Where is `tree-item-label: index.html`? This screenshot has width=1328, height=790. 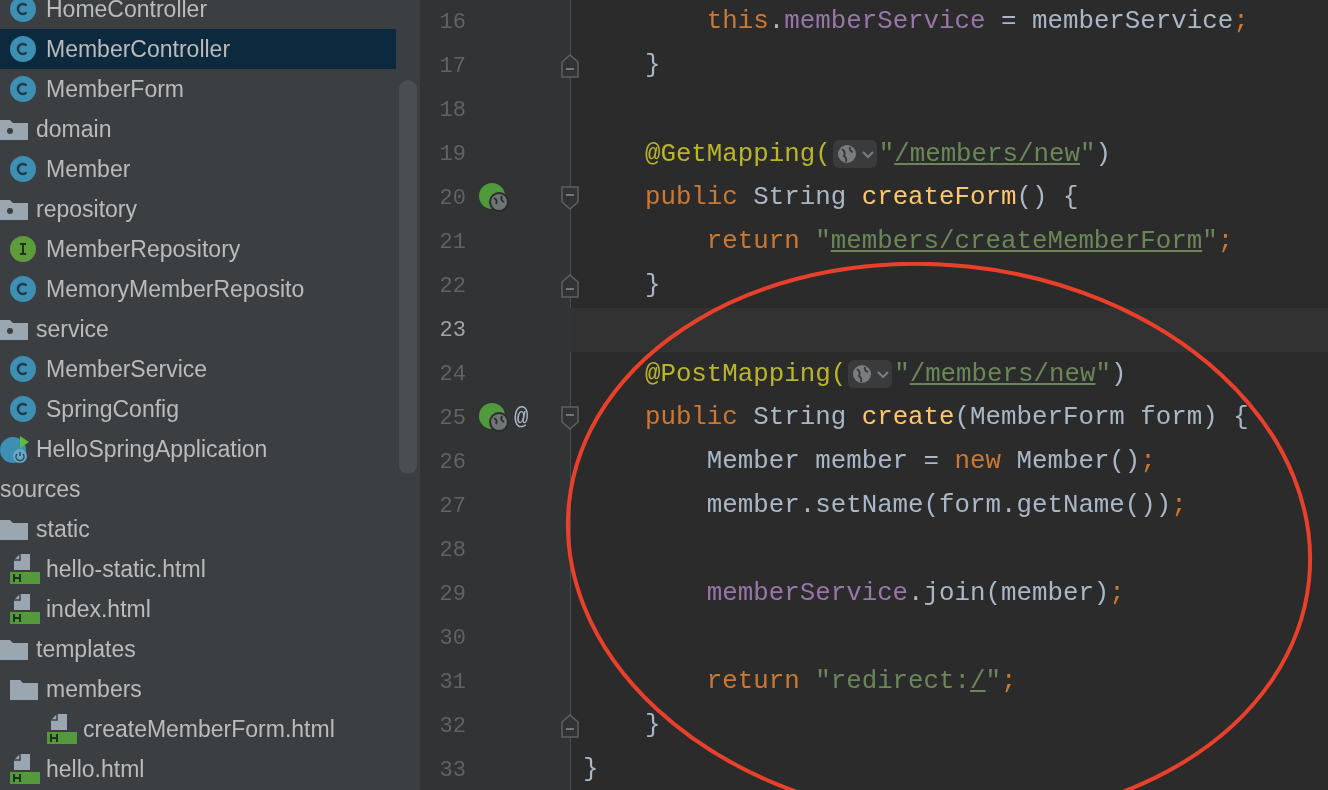 tree-item-label: index.html is located at coordinates (98, 609).